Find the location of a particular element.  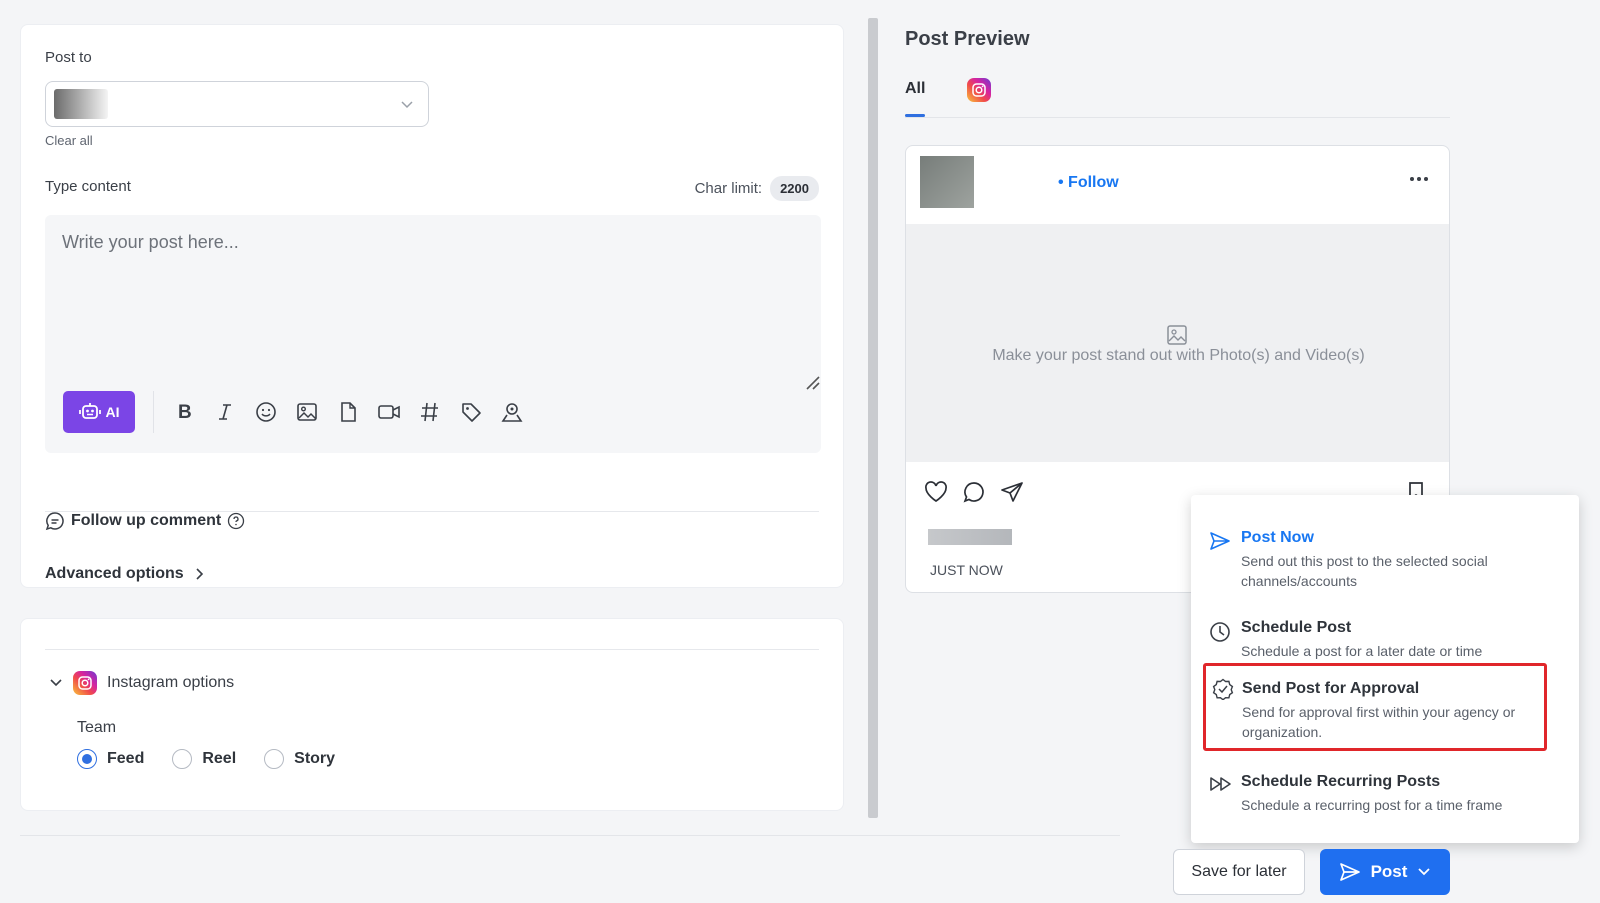

char-limit: Char limit: 2200 is located at coordinates (757, 188).